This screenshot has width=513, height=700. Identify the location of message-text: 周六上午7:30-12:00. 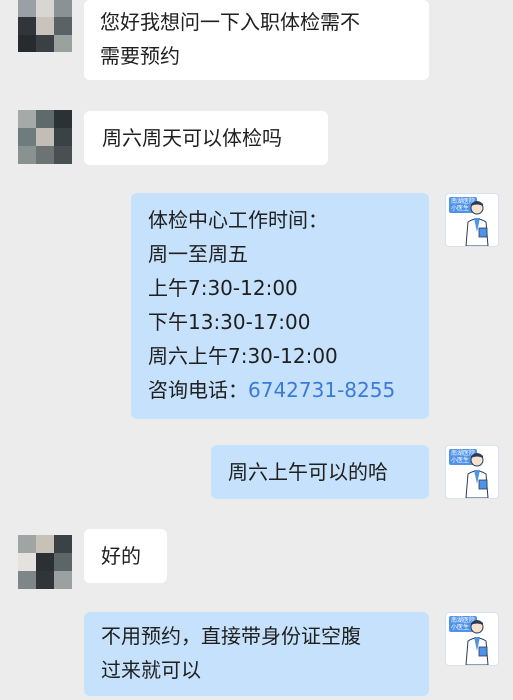
(243, 356).